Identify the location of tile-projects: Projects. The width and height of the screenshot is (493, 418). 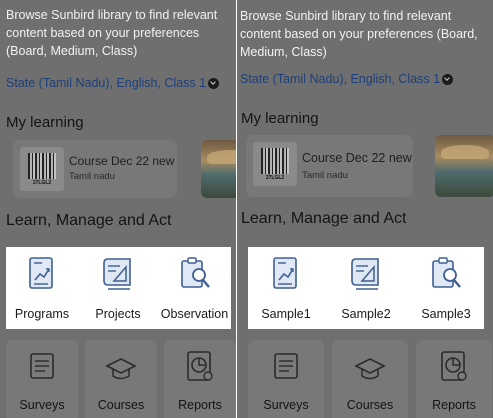
(118, 288).